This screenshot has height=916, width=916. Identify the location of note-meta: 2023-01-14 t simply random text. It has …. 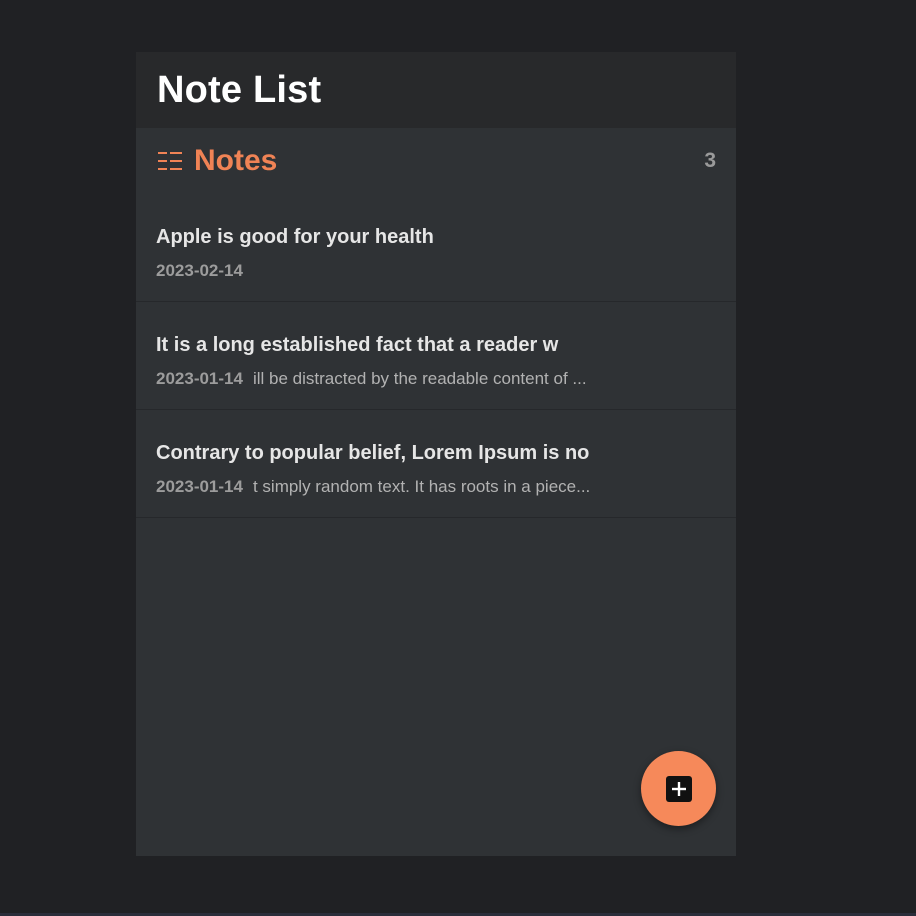
(436, 487).